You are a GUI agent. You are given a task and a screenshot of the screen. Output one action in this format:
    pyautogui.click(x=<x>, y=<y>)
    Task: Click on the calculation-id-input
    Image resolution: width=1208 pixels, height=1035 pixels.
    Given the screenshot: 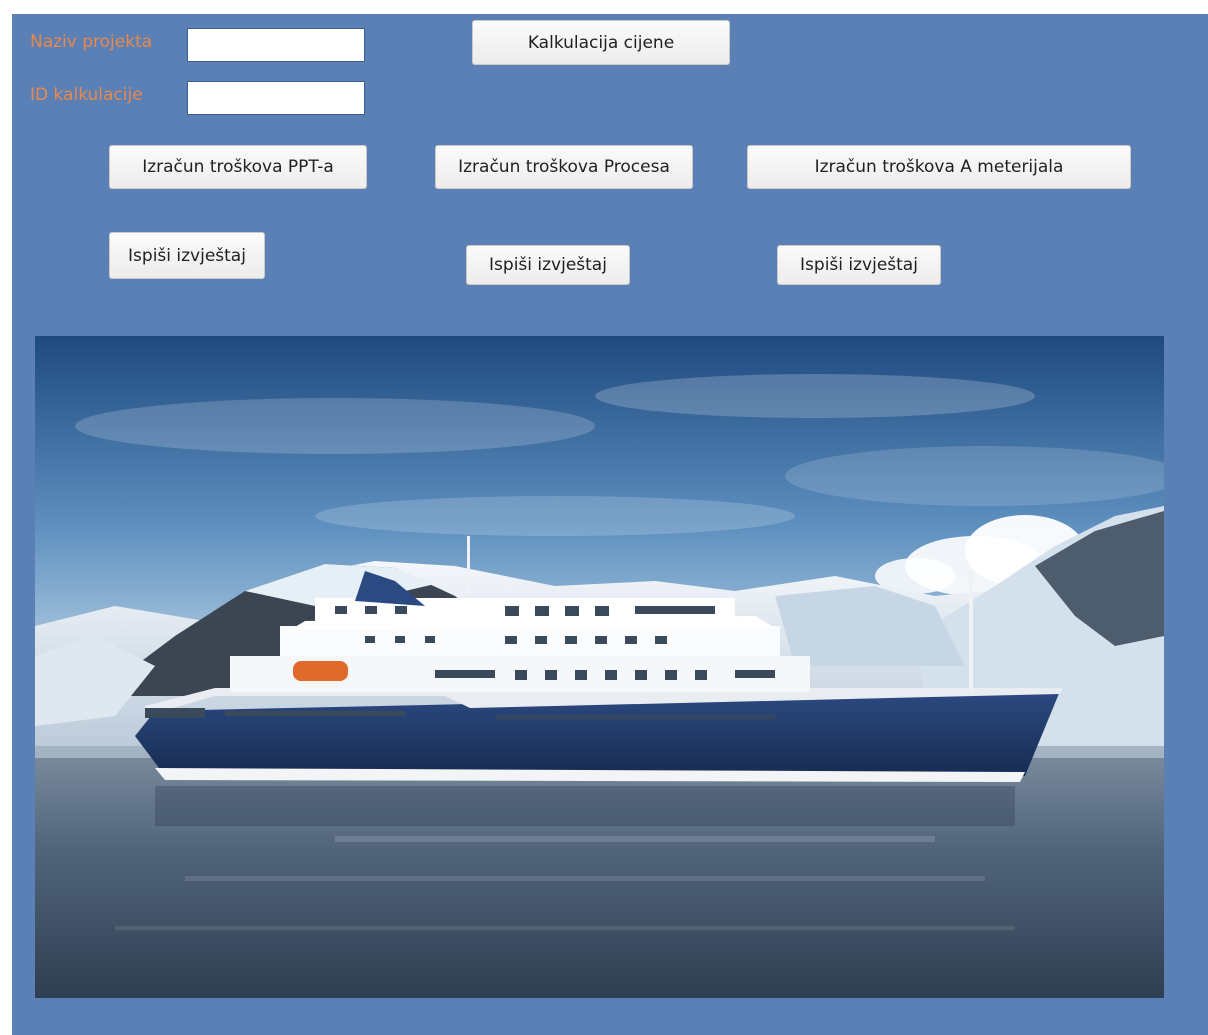 What is the action you would take?
    pyautogui.click(x=276, y=98)
    